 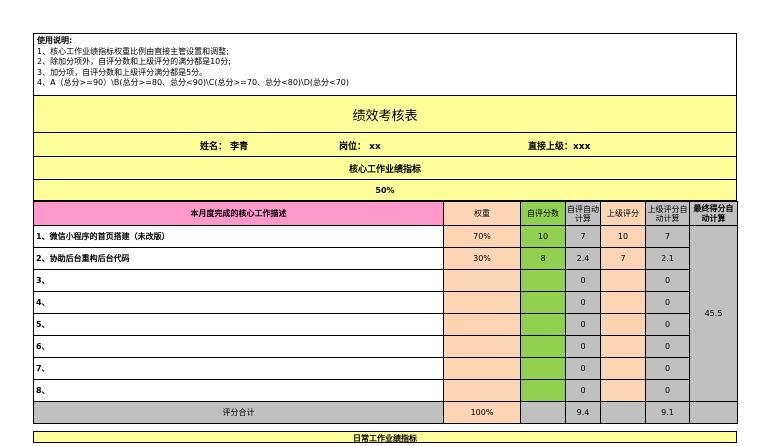 I want to click on daily-kpi-text: 日常工作业绩指标, so click(x=385, y=438).